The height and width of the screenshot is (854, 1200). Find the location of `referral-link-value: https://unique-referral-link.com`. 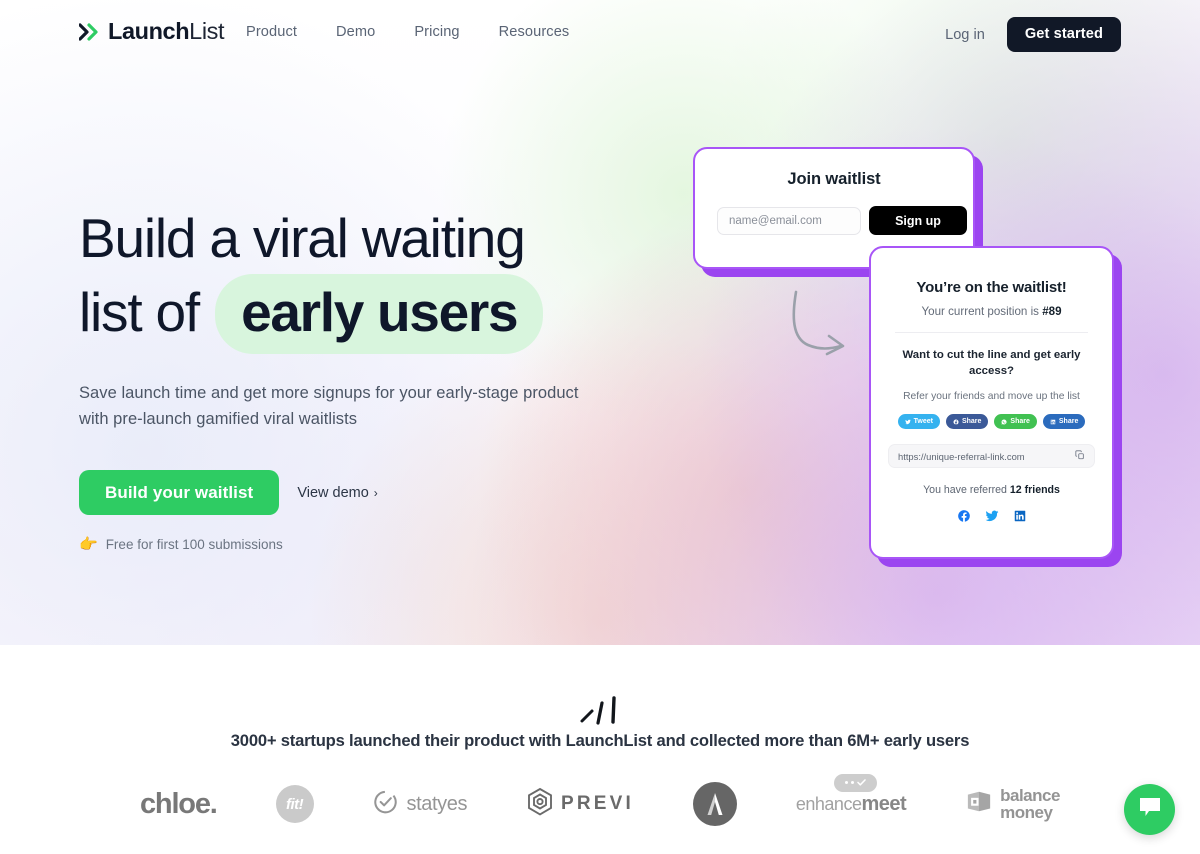

referral-link-value: https://unique-referral-link.com is located at coordinates (961, 456).